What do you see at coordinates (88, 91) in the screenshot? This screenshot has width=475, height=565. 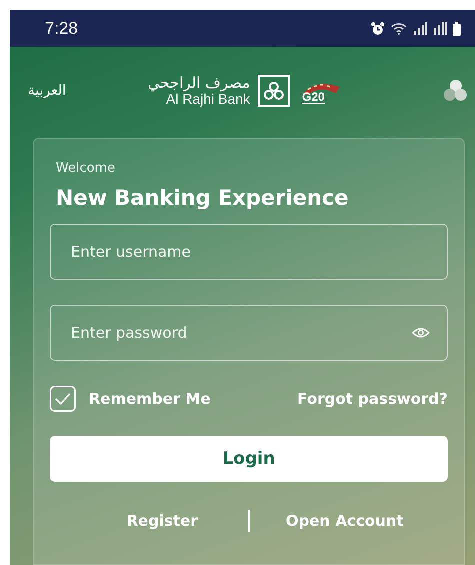 I see `language-link: العربية` at bounding box center [88, 91].